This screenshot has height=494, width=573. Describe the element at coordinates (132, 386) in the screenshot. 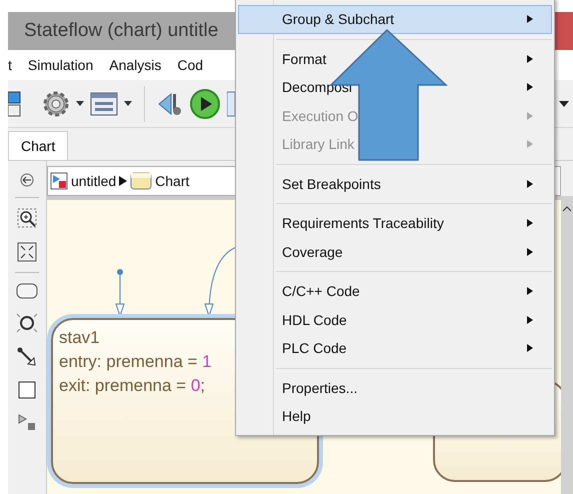

I see `state-action: exit: premenna = 0;` at that location.